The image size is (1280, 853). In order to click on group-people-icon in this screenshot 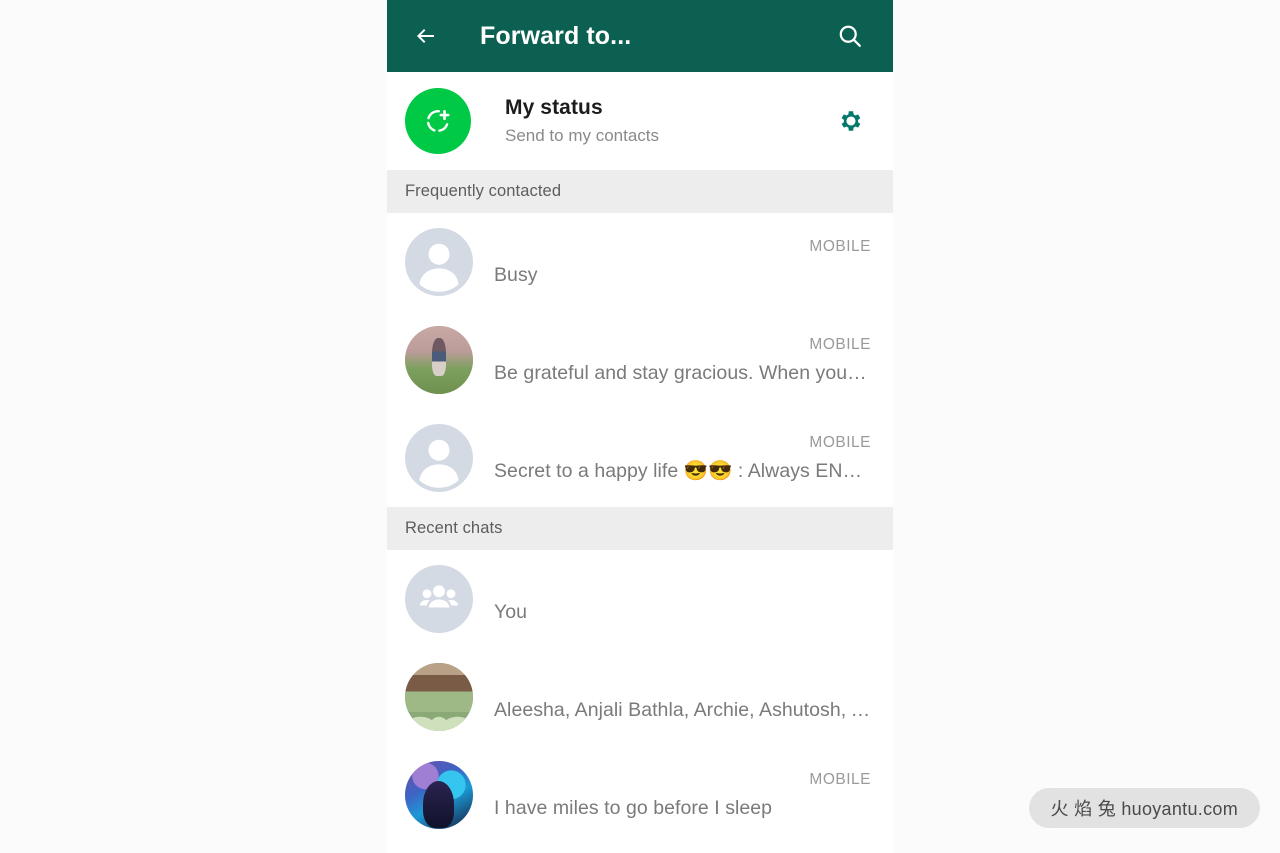, I will do `click(439, 599)`.